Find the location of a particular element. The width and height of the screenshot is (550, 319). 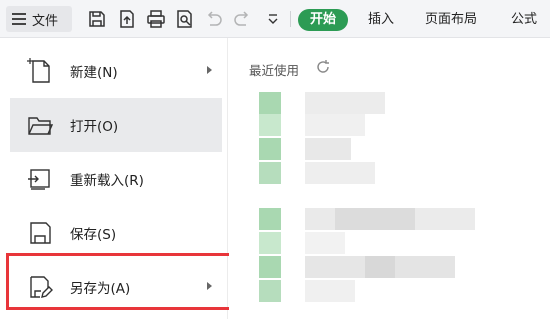

save-as-icon is located at coordinates (40, 287).